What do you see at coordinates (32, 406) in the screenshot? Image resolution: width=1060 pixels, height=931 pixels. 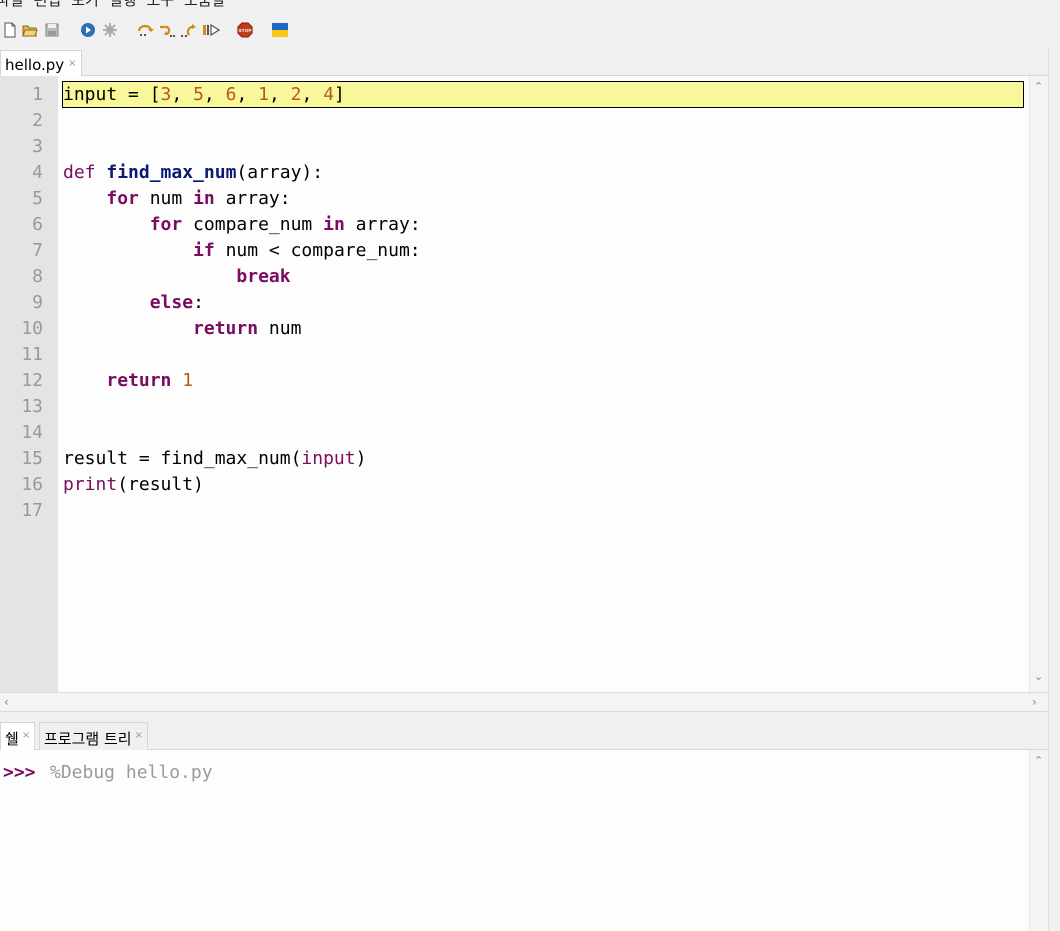 I see `line-number: 13` at bounding box center [32, 406].